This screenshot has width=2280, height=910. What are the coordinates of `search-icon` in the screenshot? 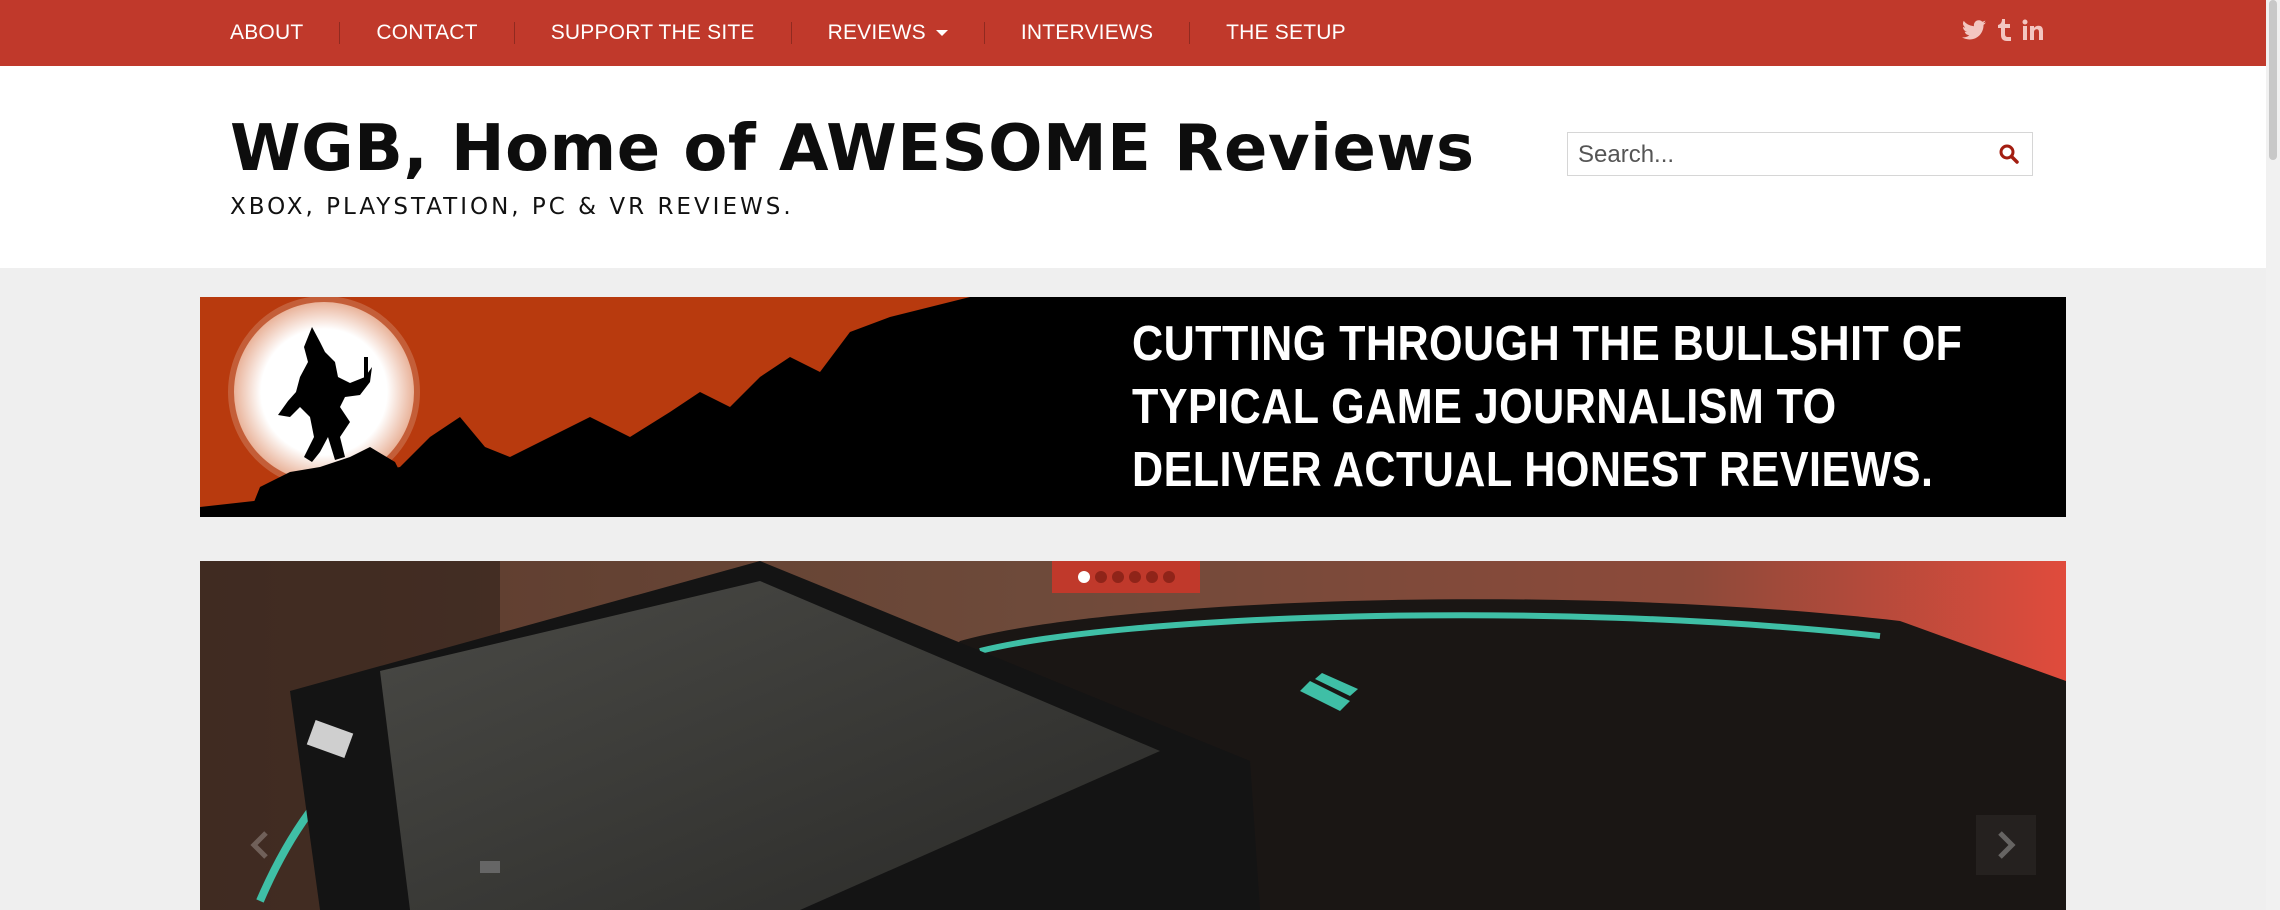 It's located at (2009, 154).